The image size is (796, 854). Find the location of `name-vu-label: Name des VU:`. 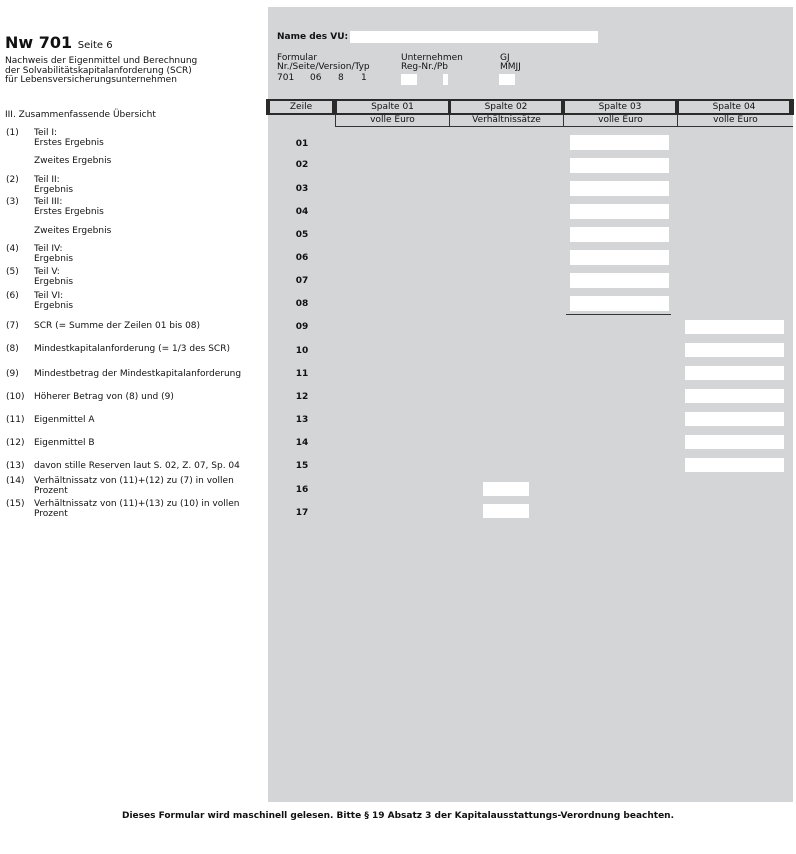

name-vu-label: Name des VU: is located at coordinates (313, 37).